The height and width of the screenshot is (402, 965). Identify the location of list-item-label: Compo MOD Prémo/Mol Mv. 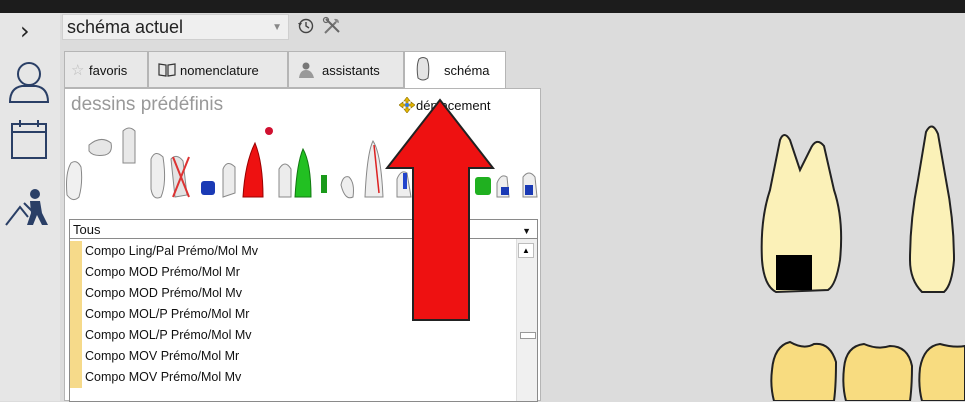
(163, 293).